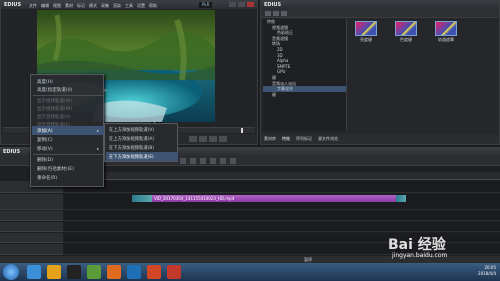  Describe the element at coordinates (232, 4) in the screenshot. I see `minimize-icon` at that location.